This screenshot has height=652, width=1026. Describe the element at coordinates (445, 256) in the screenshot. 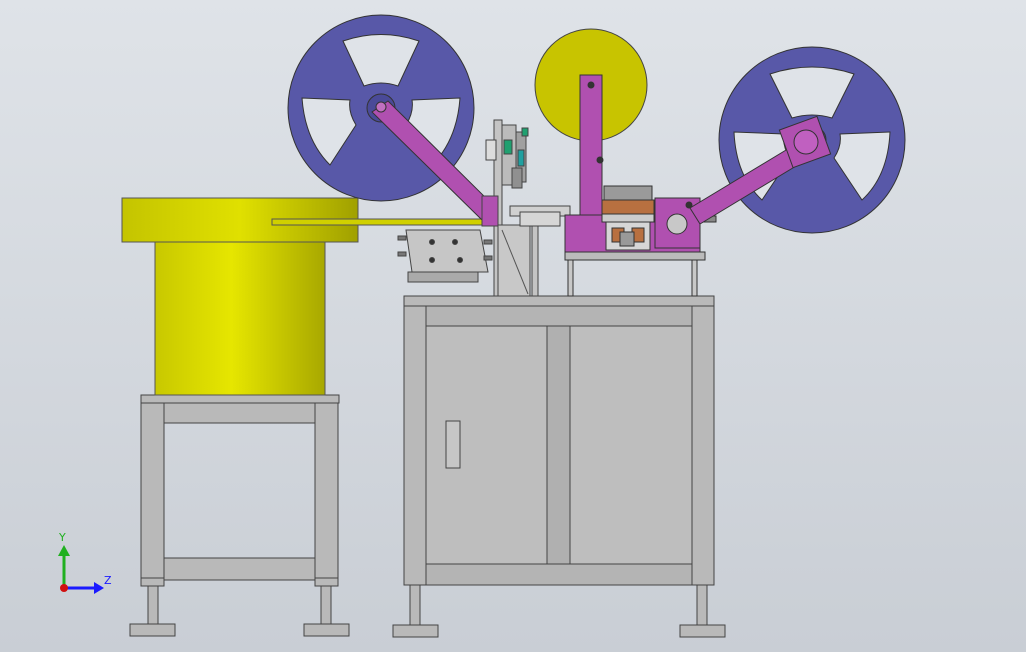

I see `parts-bin` at that location.